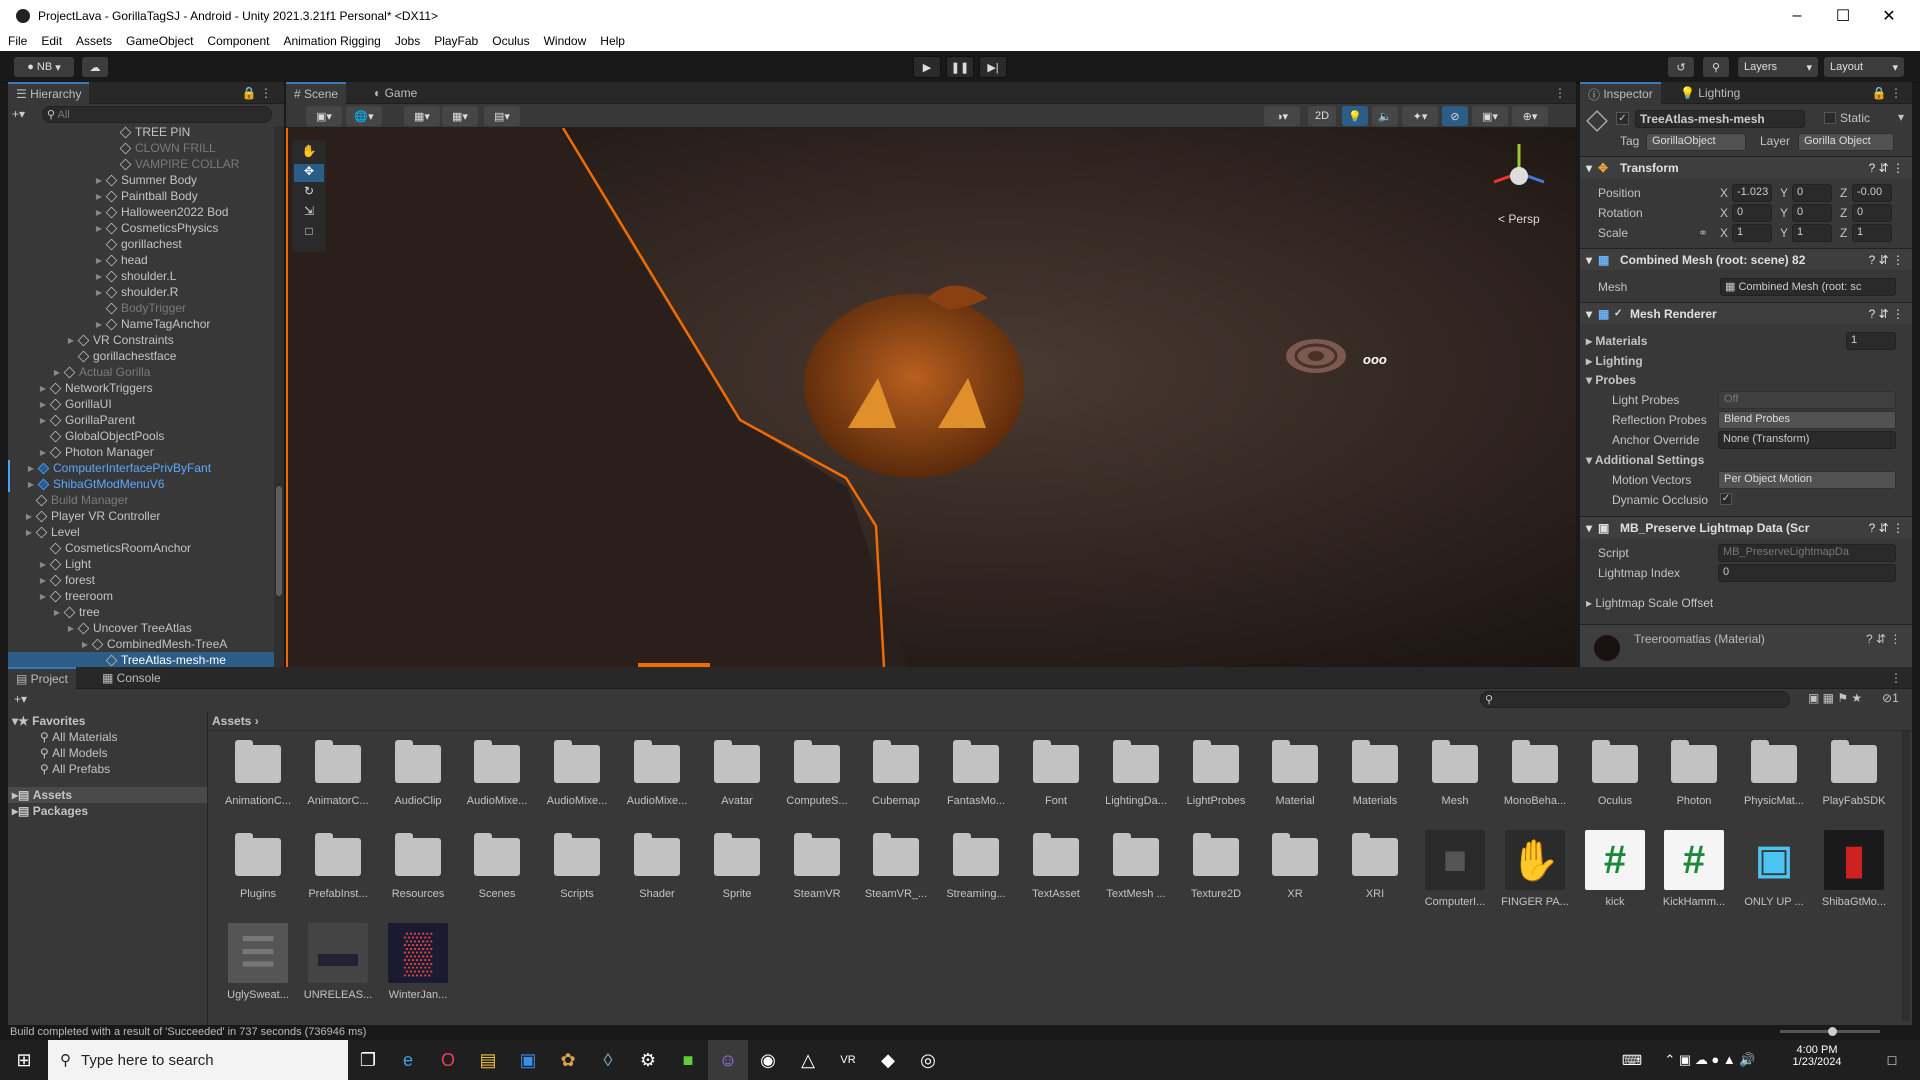  Describe the element at coordinates (198, 1060) in the screenshot. I see `taskbar-search-box: ⚲ Type here to search` at that location.